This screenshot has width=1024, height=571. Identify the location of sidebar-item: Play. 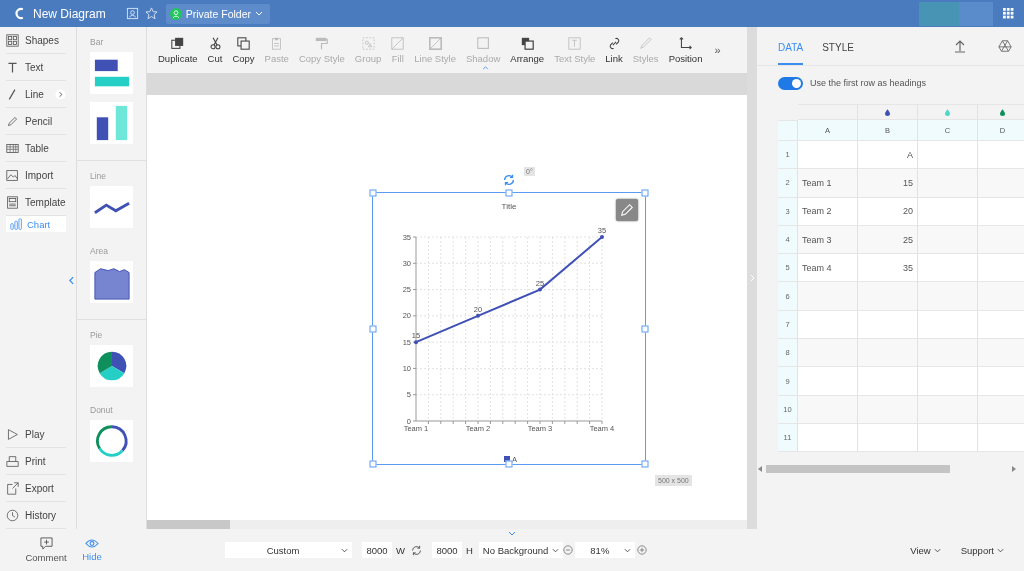
(36, 434).